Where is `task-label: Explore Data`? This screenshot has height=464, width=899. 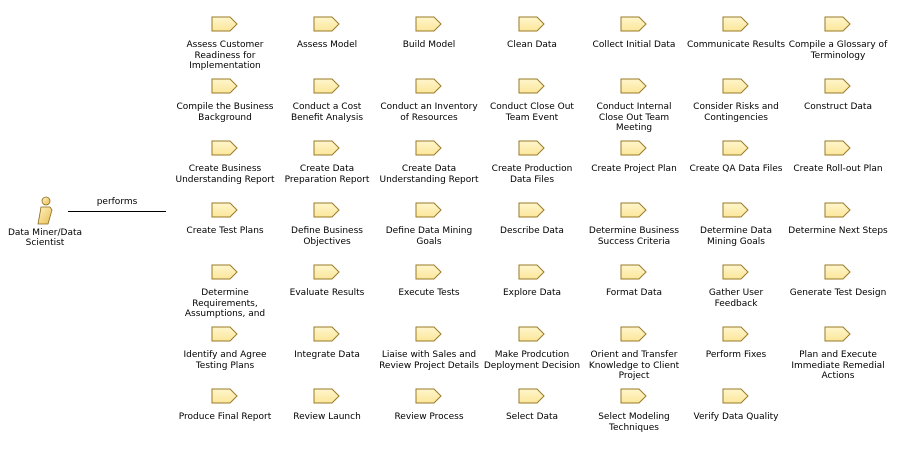 task-label: Explore Data is located at coordinates (532, 293).